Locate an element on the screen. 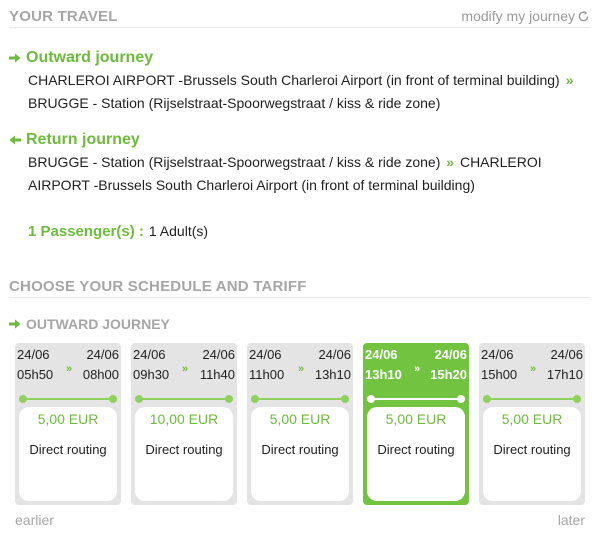  outward-journey-title: Outward journey is located at coordinates (90, 57).